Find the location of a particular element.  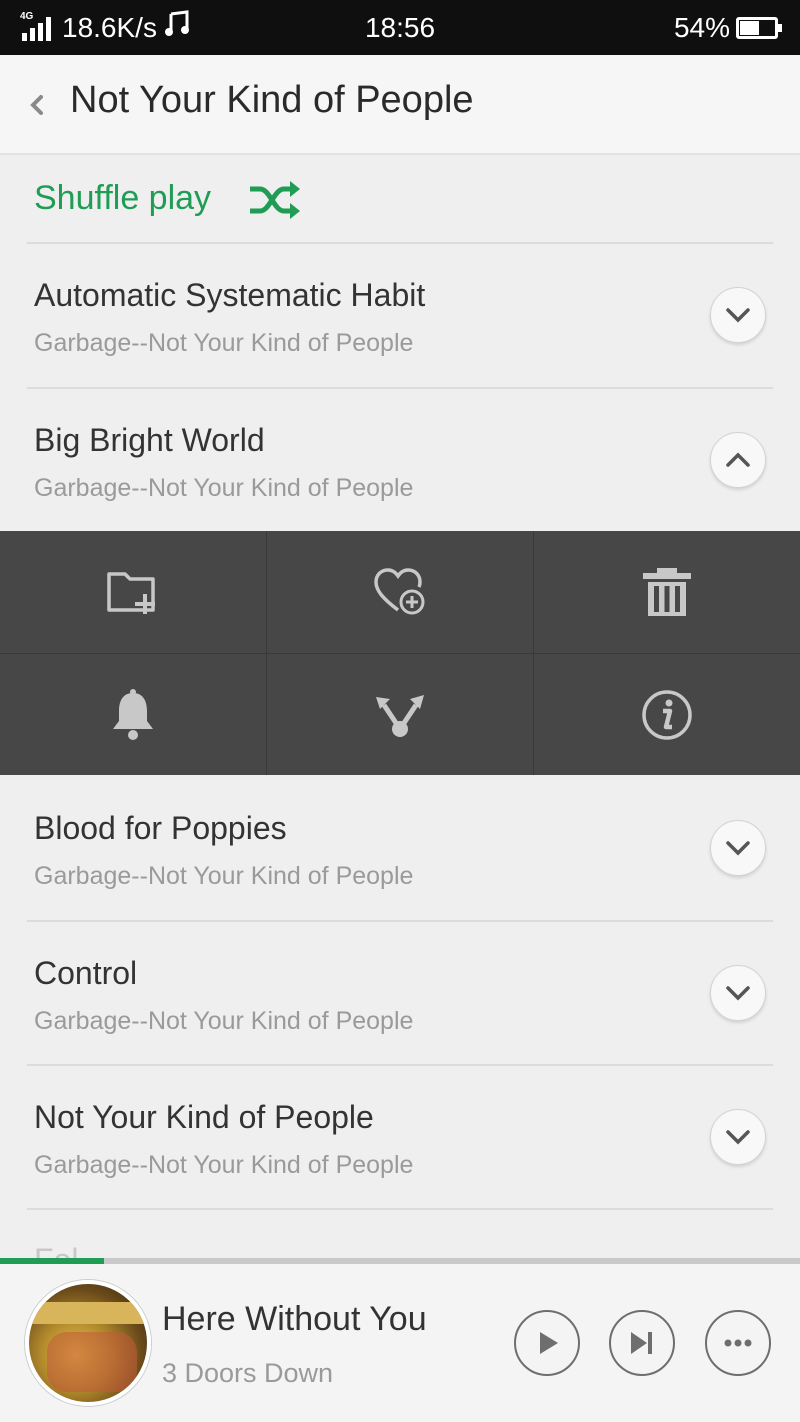

play-button is located at coordinates (547, 1343).